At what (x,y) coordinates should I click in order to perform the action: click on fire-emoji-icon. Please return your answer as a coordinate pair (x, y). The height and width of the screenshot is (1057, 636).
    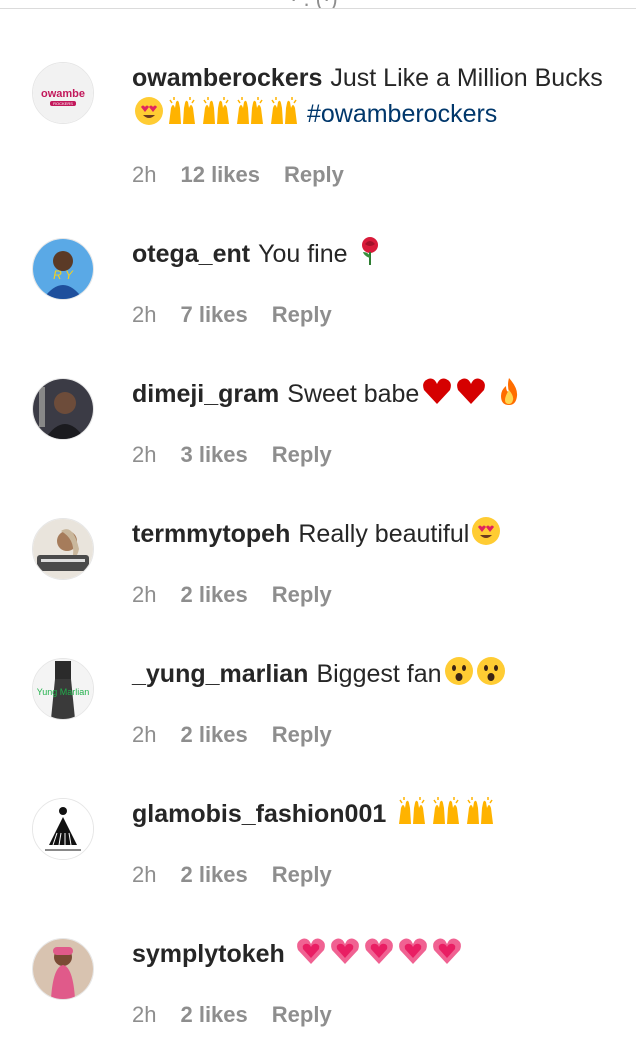
    Looking at the image, I should click on (509, 396).